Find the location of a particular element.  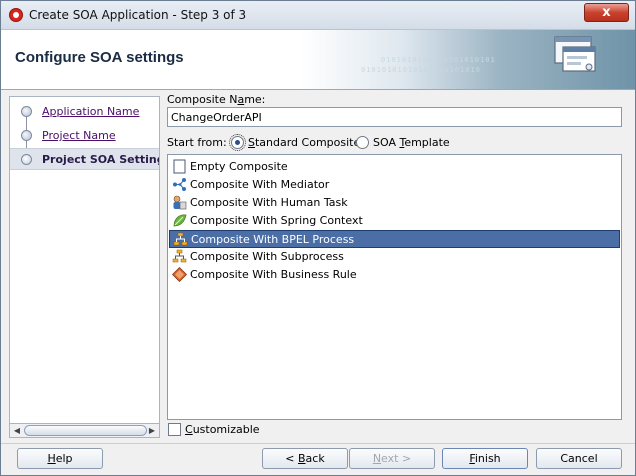

list-item: Composite With BPEL Process is located at coordinates (394, 239).